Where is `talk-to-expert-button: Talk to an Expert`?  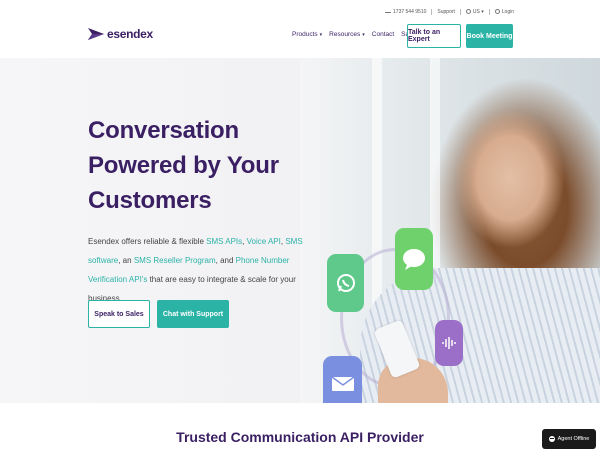 talk-to-expert-button: Talk to an Expert is located at coordinates (434, 36).